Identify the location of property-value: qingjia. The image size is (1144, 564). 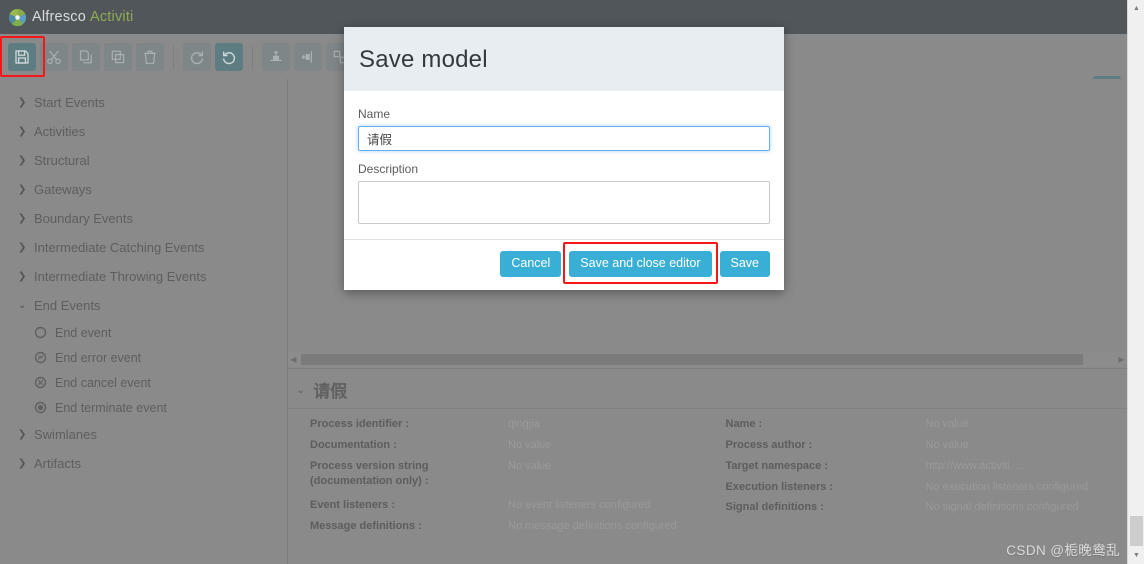
(524, 424).